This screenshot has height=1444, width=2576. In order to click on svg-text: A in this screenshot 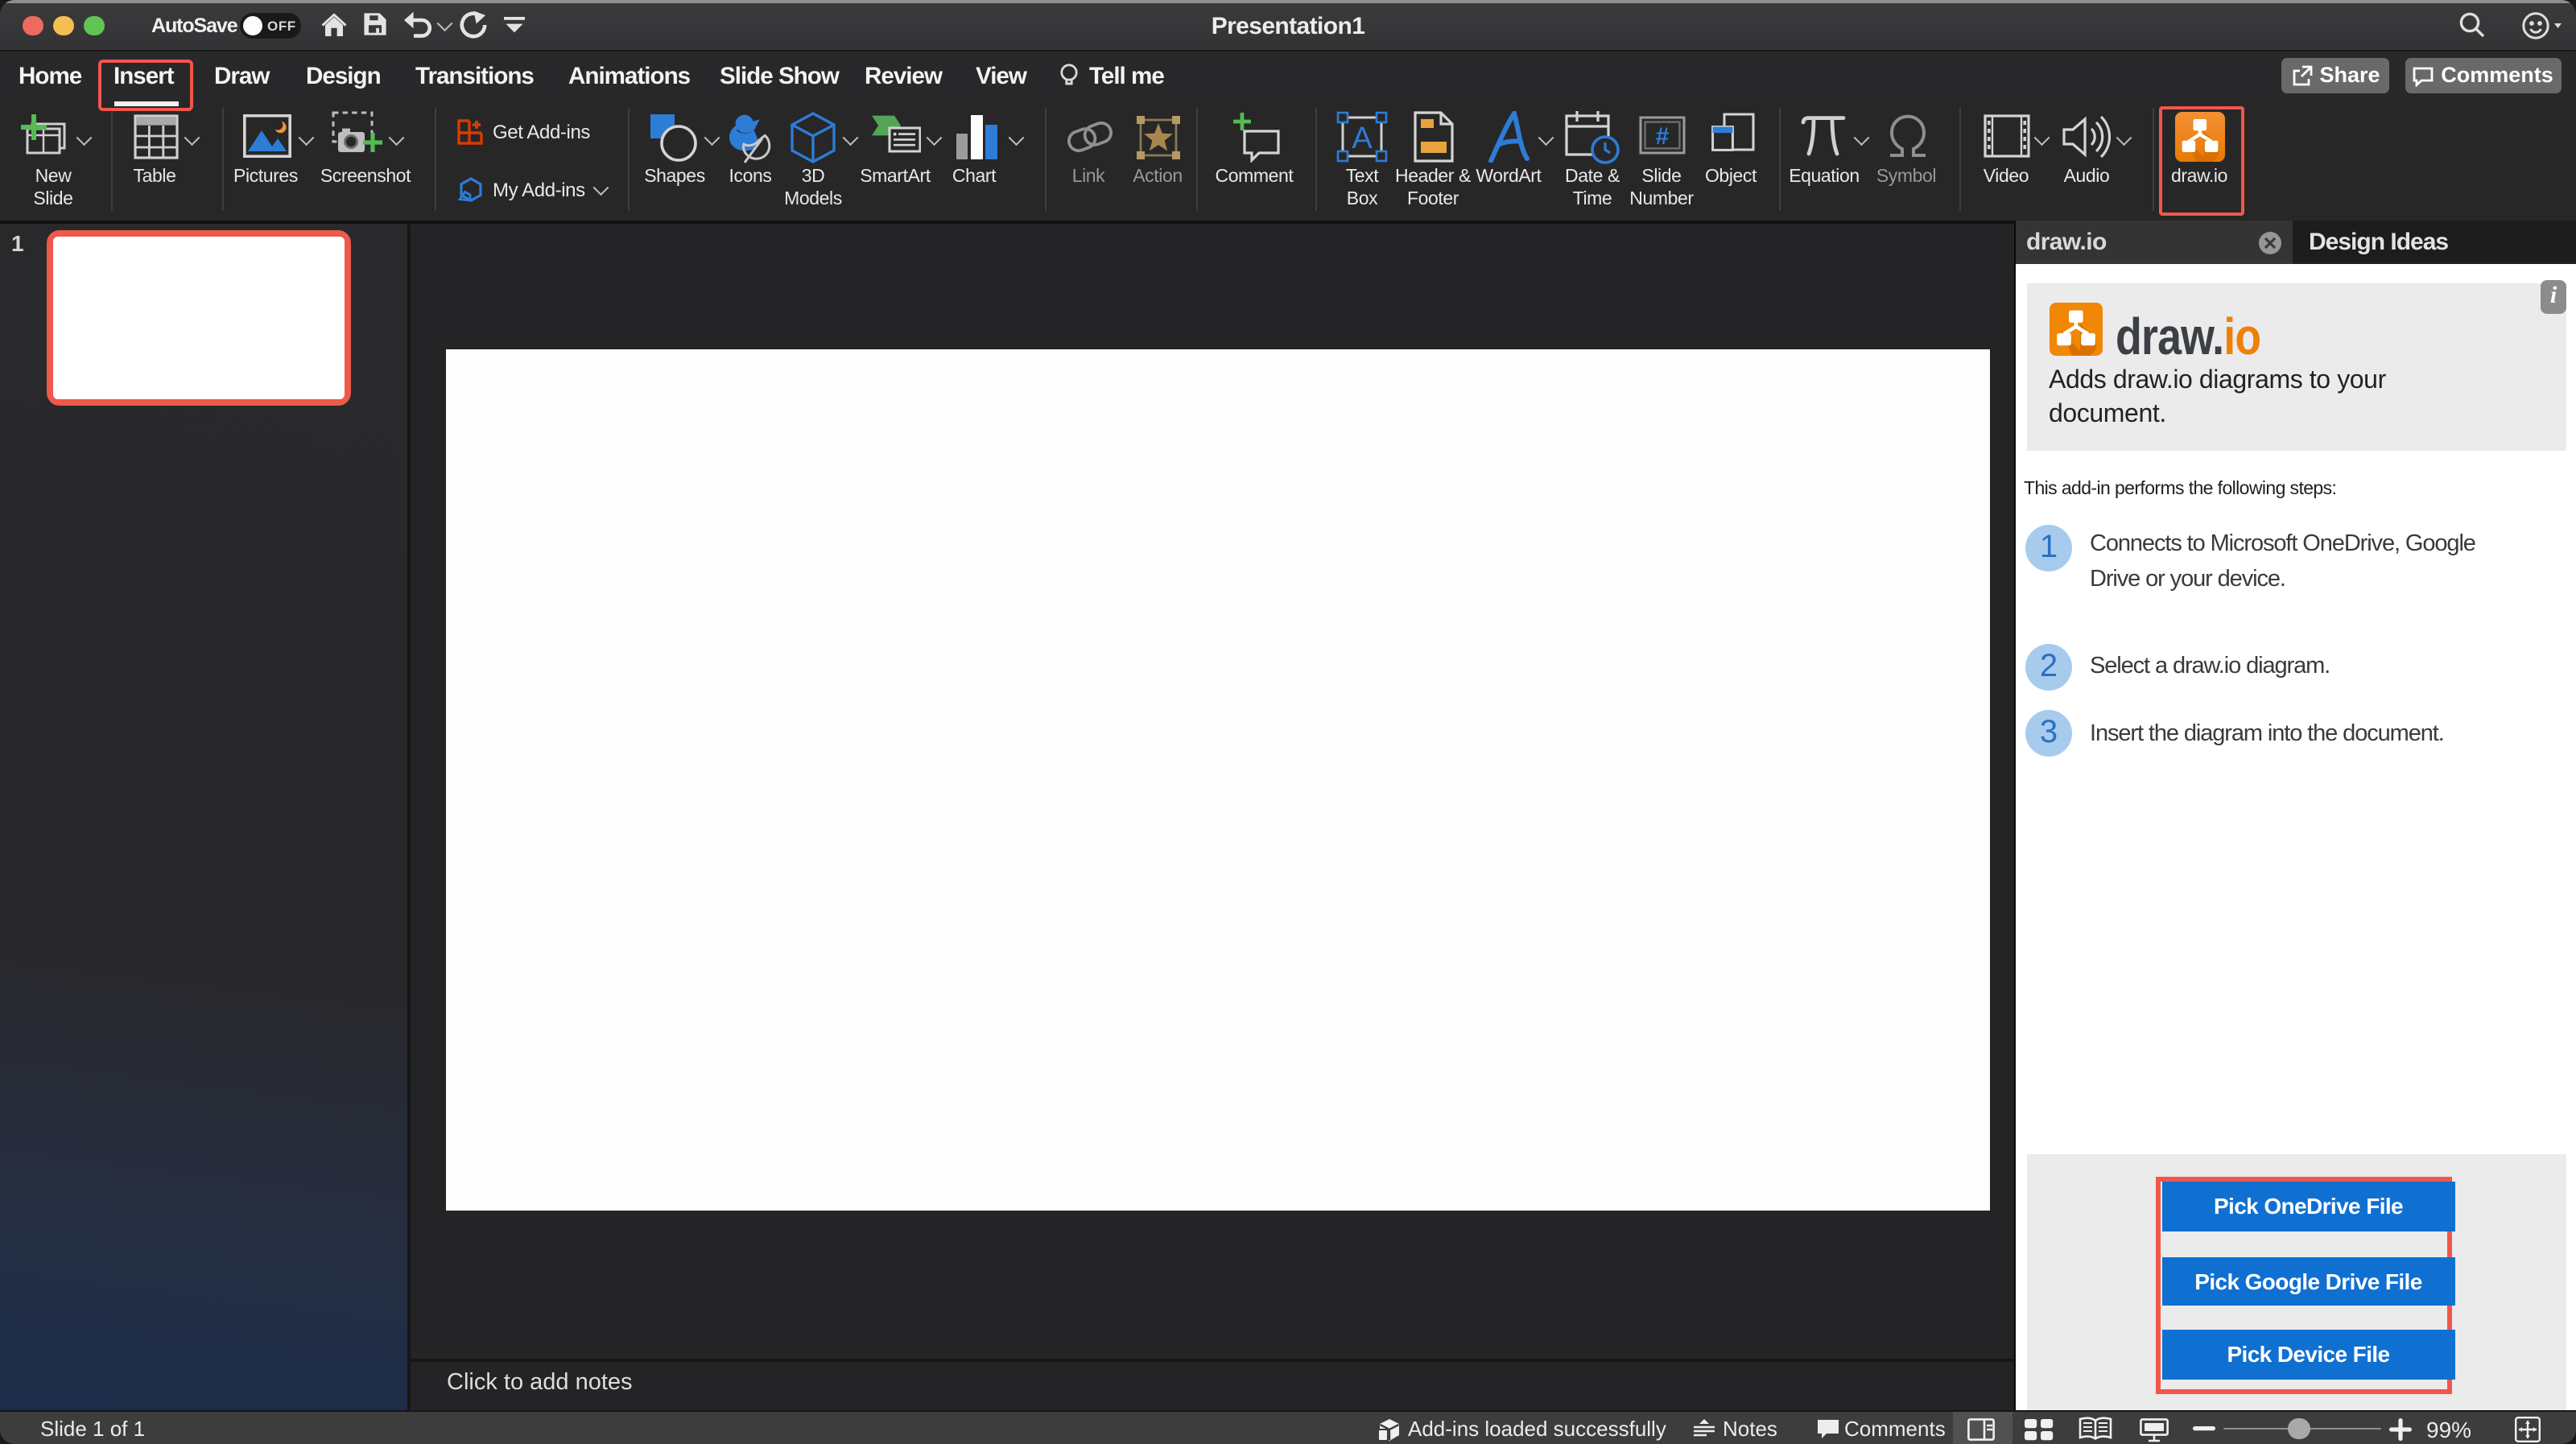, I will do `click(1362, 138)`.